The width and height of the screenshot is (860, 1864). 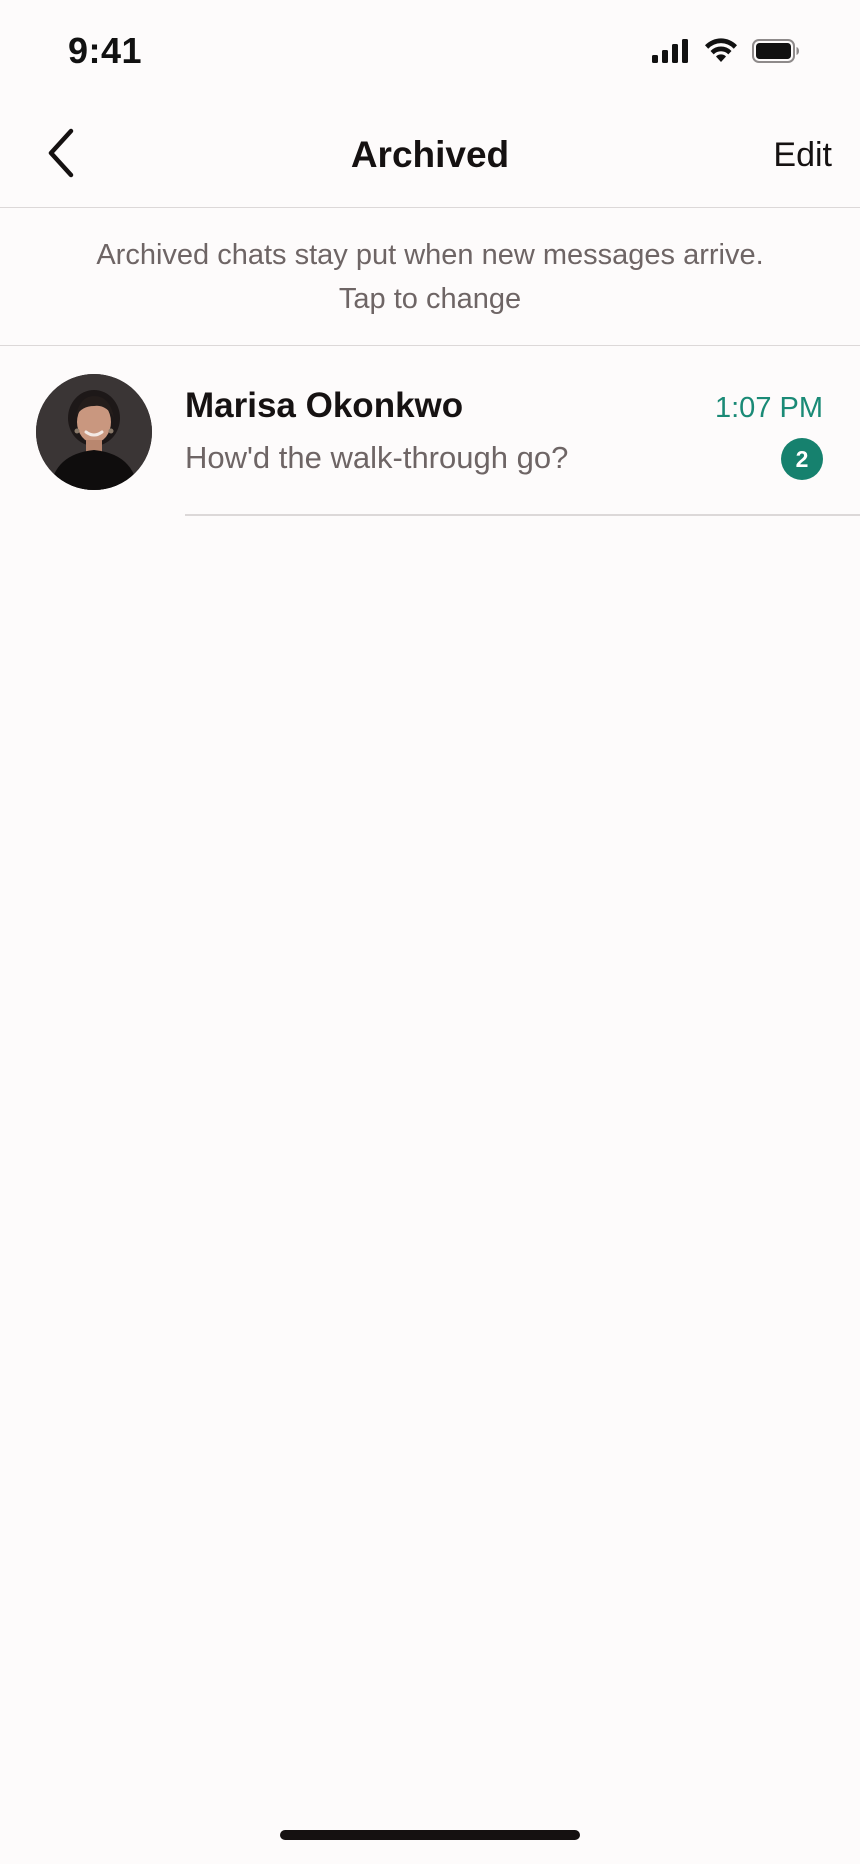 I want to click on wifi-icon, so click(x=721, y=53).